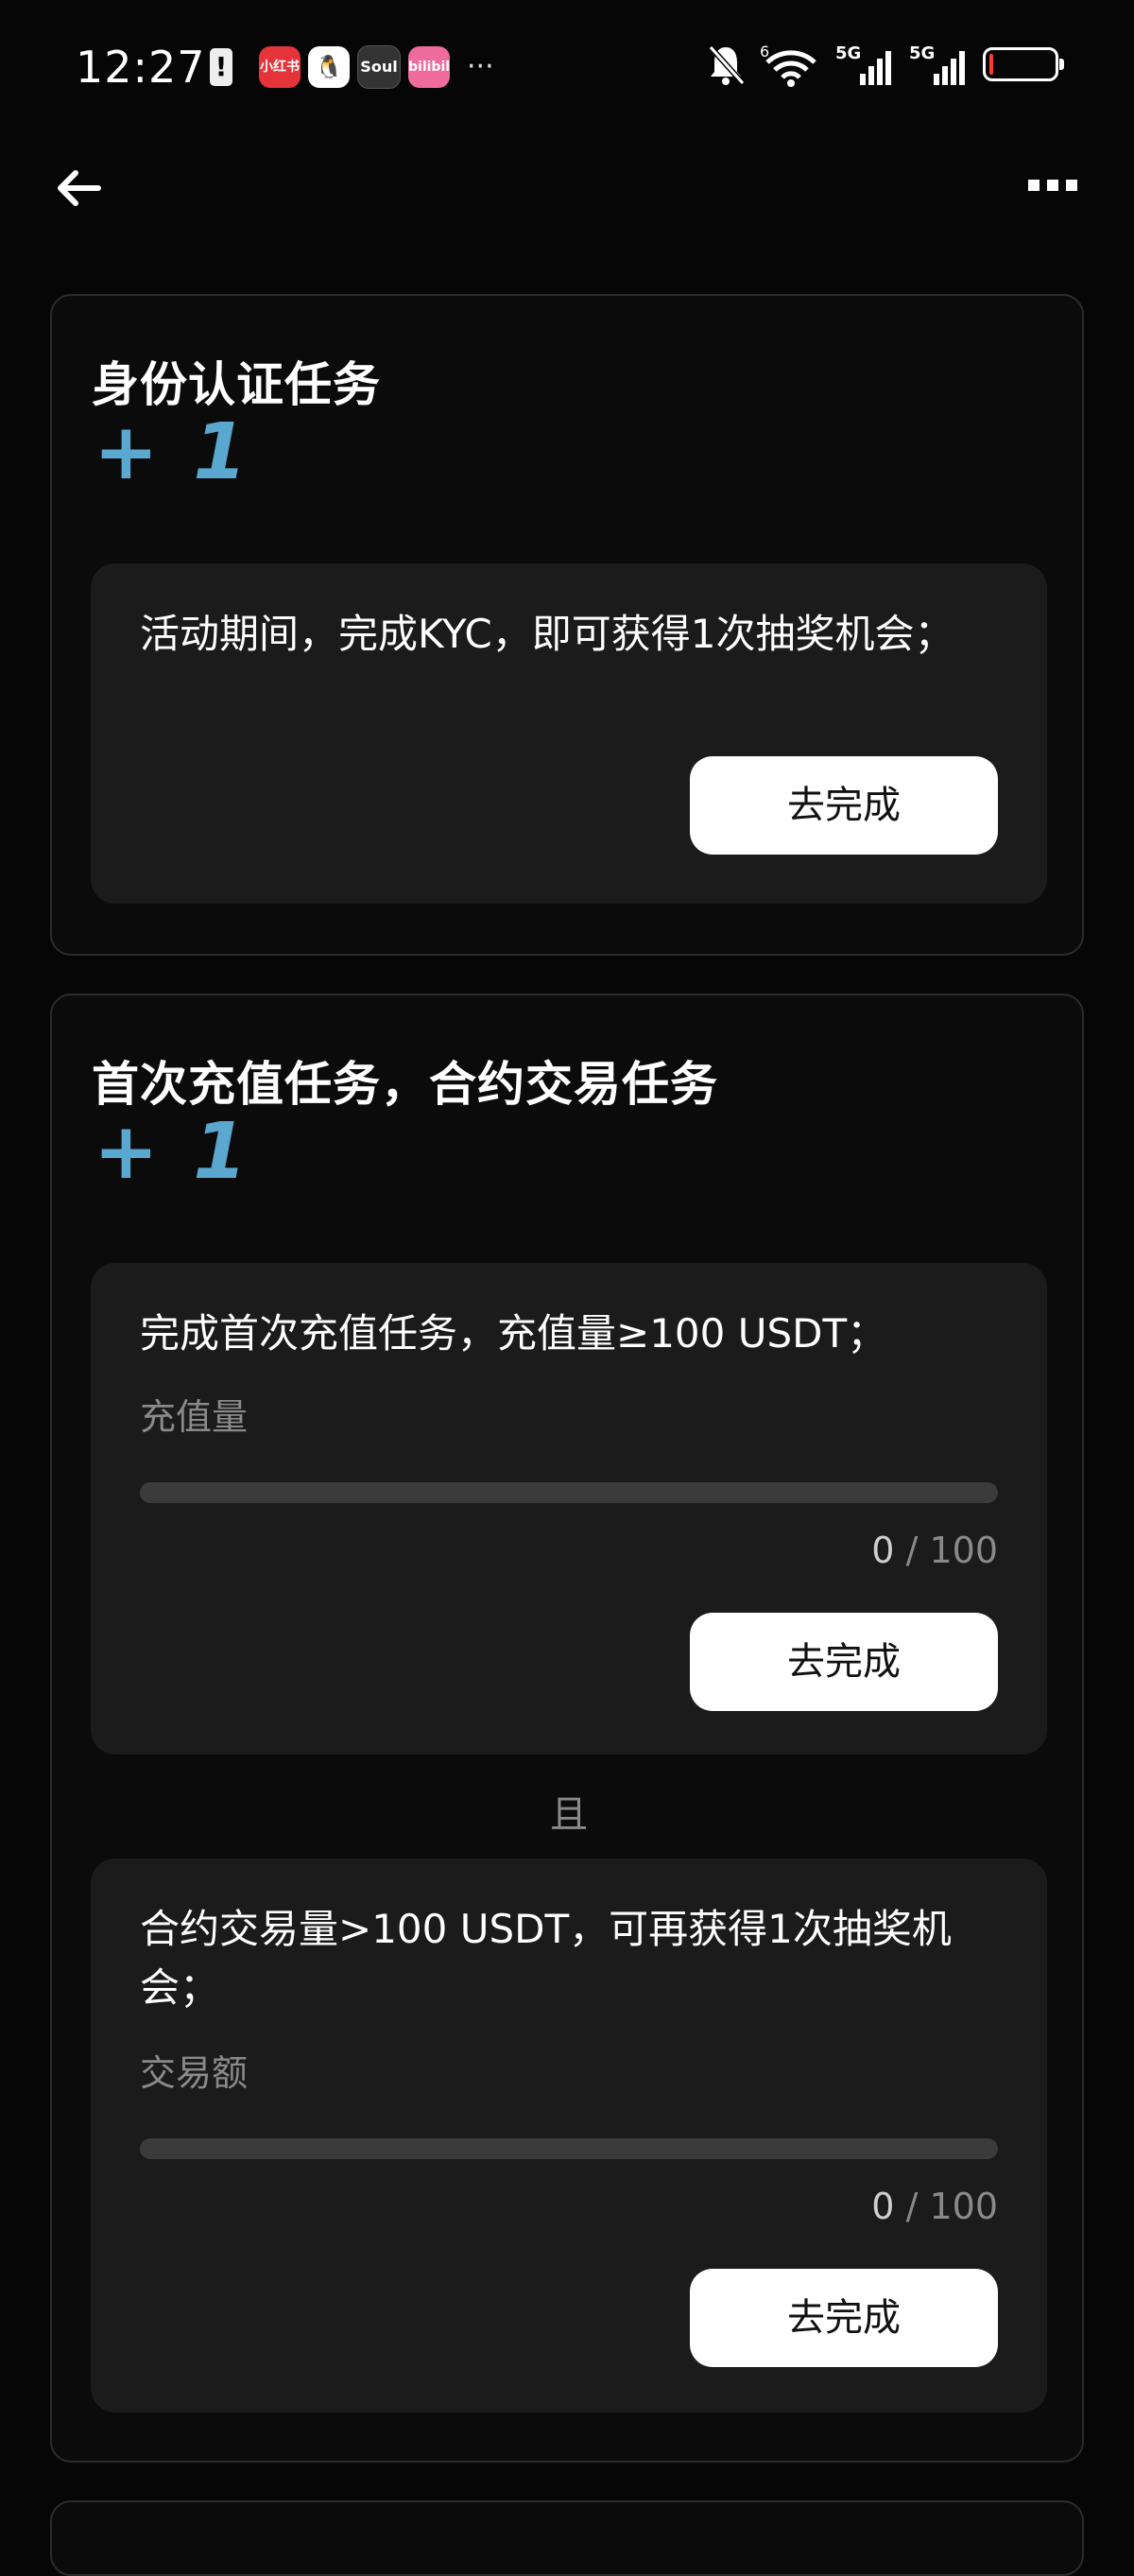 The width and height of the screenshot is (1134, 2576). What do you see at coordinates (569, 2148) in the screenshot?
I see `trade-progress-bar` at bounding box center [569, 2148].